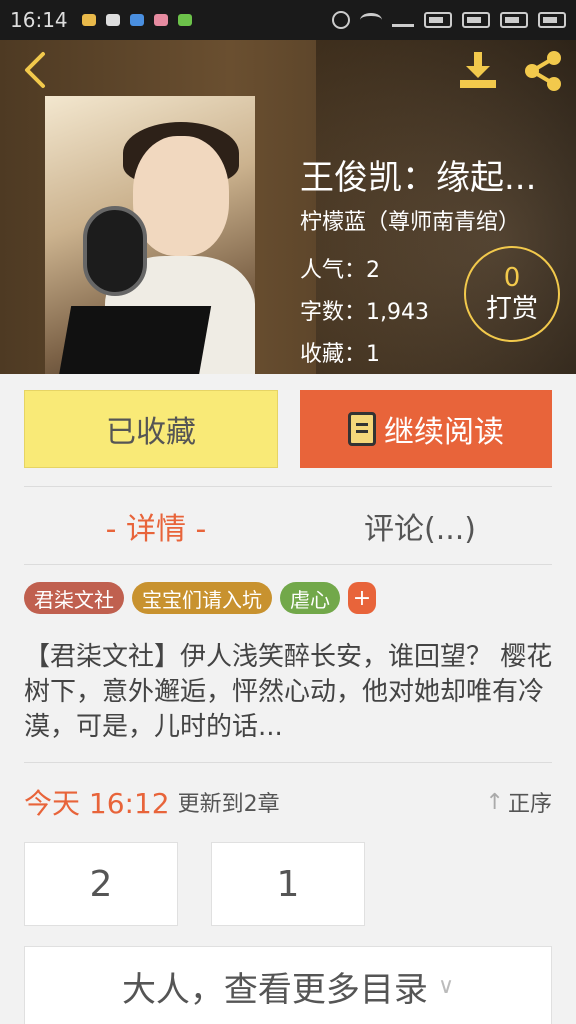 This screenshot has height=1024, width=576. What do you see at coordinates (340, 270) in the screenshot?
I see `popularity-stat: 人气：2` at bounding box center [340, 270].